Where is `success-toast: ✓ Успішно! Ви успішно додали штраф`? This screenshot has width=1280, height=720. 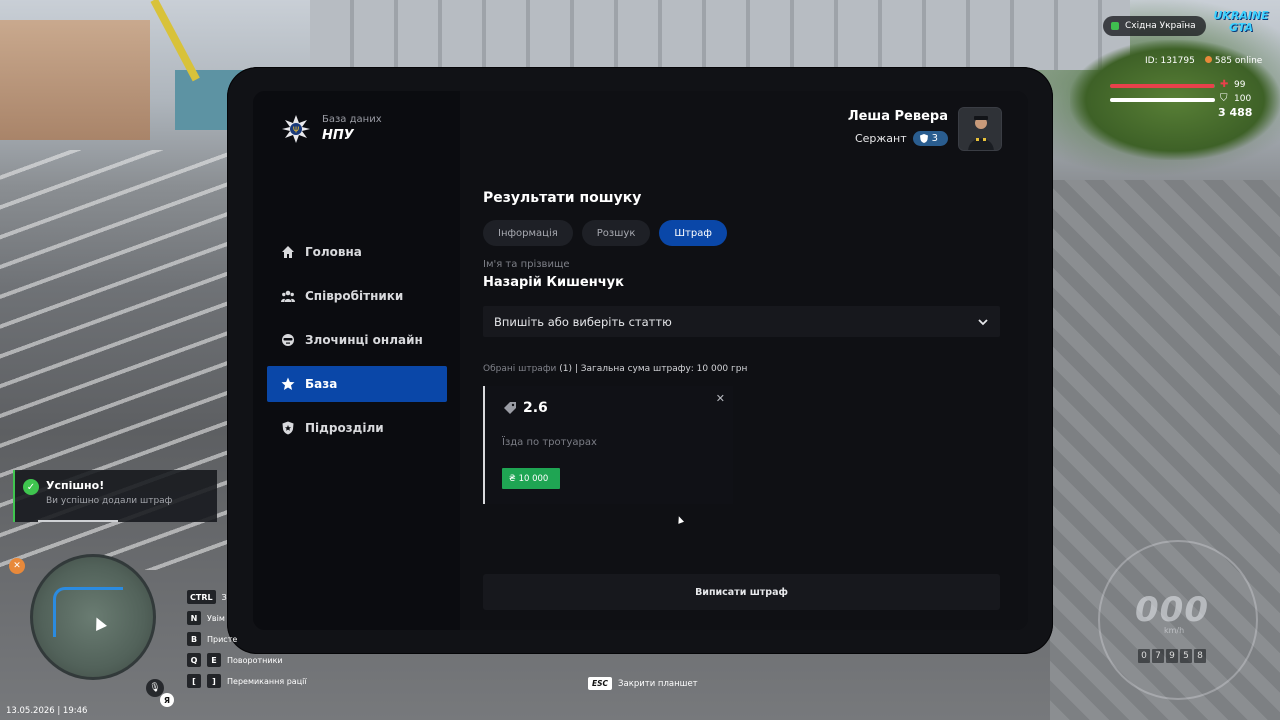
success-toast: ✓ Успішно! Ви успішно додали штраф is located at coordinates (115, 496).